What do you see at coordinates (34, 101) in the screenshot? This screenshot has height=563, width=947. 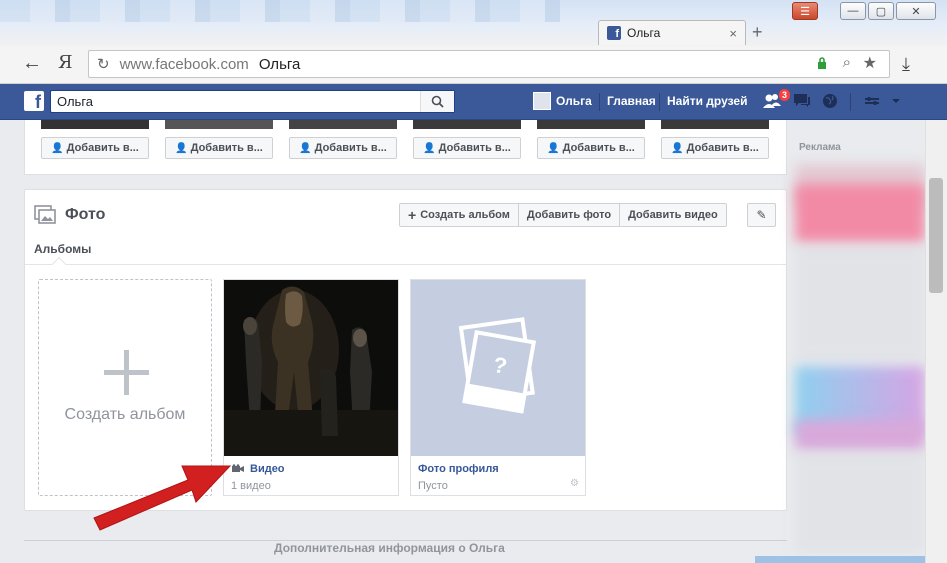 I see `facebook-logo-icon: f` at bounding box center [34, 101].